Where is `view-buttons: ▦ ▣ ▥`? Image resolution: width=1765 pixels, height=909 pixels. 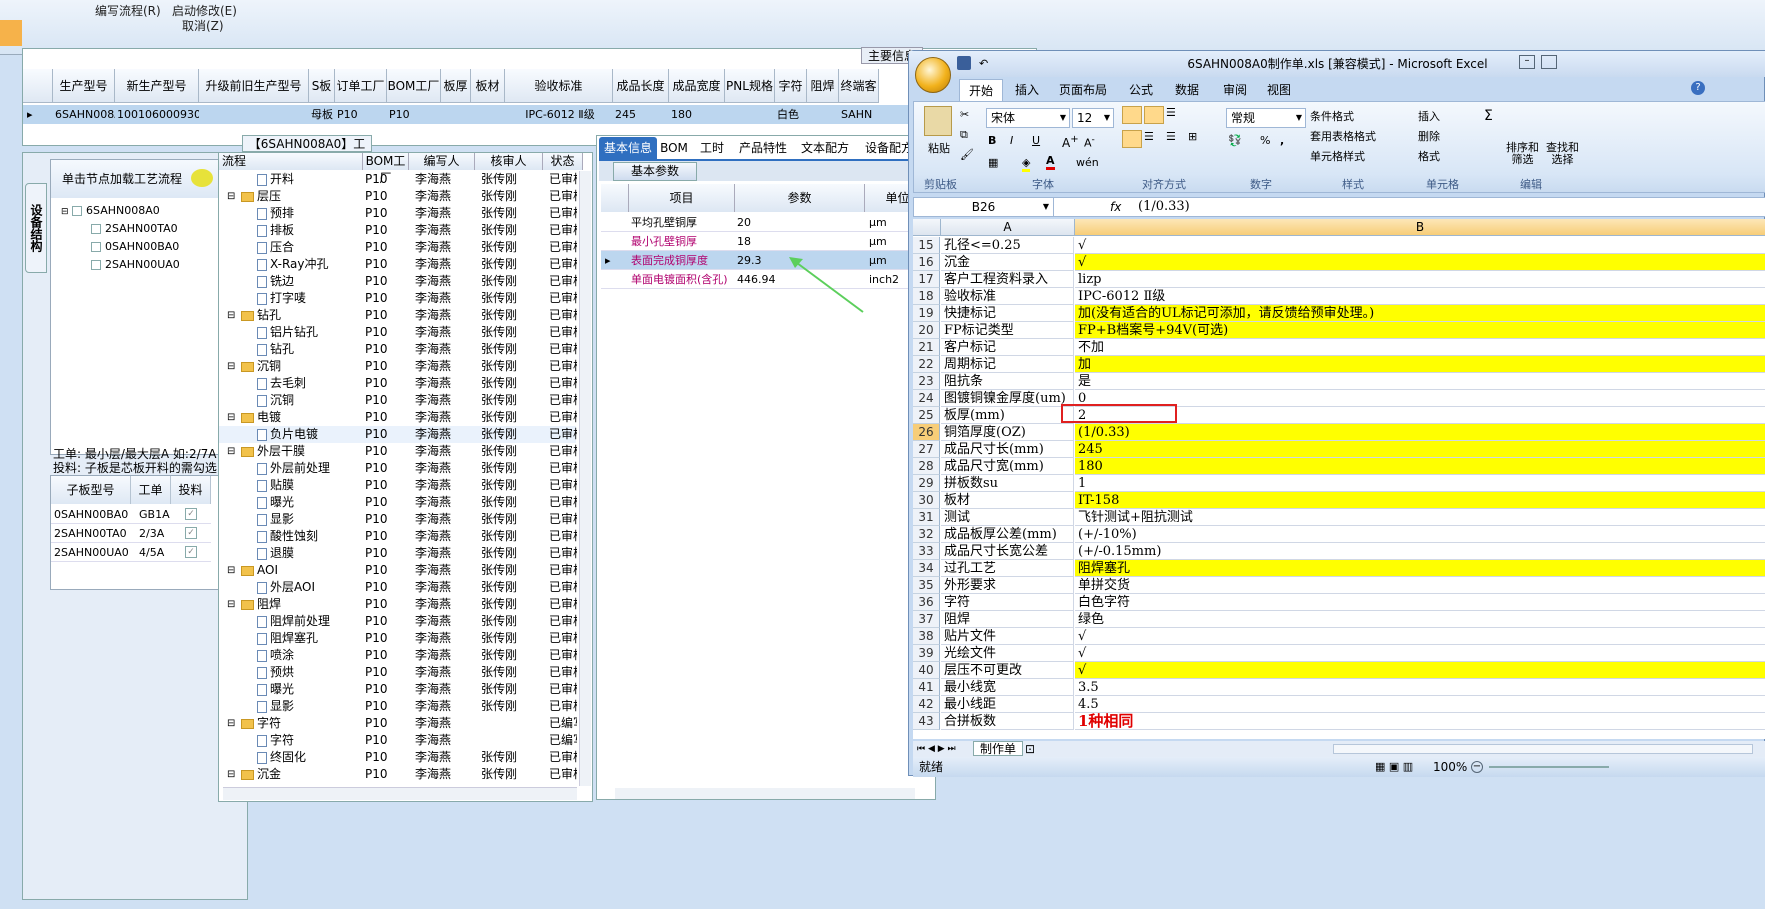
view-buttons: ▦ ▣ ▥ is located at coordinates (1394, 767).